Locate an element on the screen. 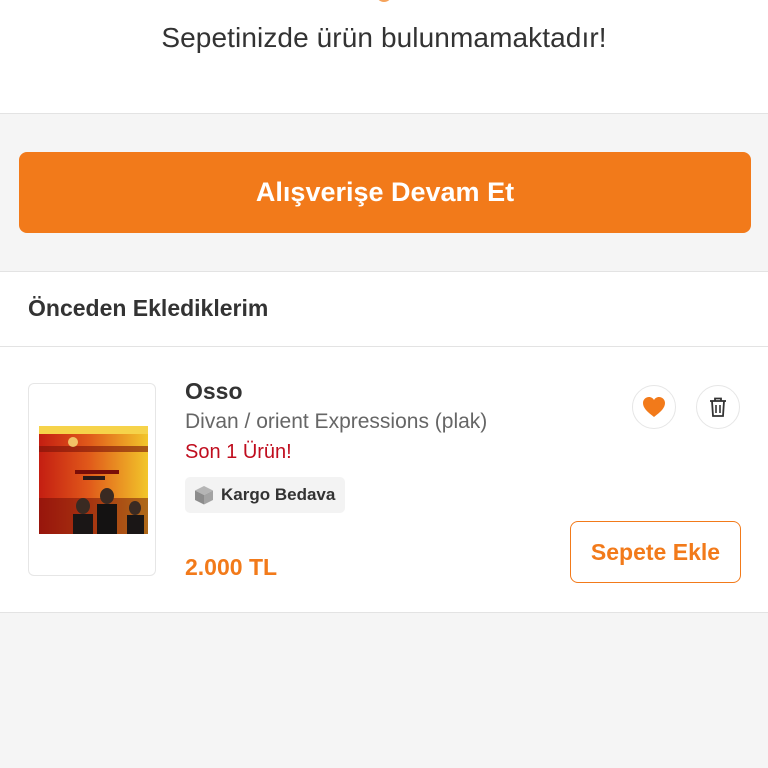 The image size is (768, 768). free-shipping-label: Kargo Bedava is located at coordinates (278, 494).